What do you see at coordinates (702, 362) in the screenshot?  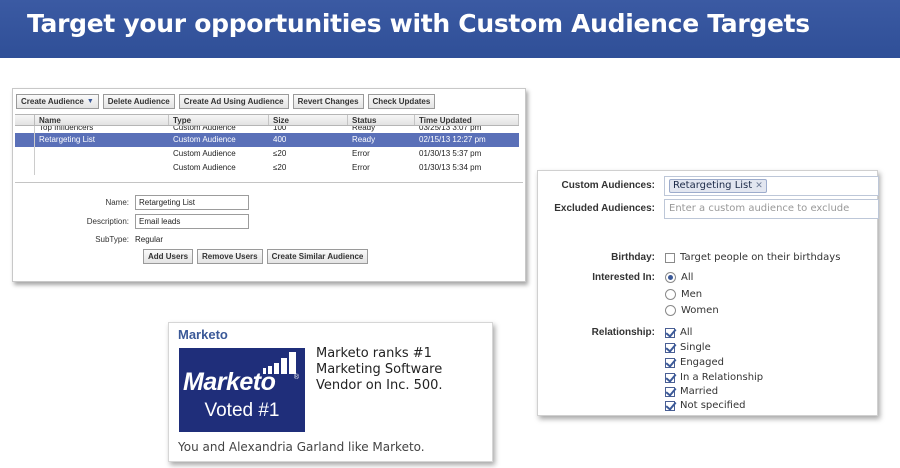 I see `relationship-engaged-label: Engaged` at bounding box center [702, 362].